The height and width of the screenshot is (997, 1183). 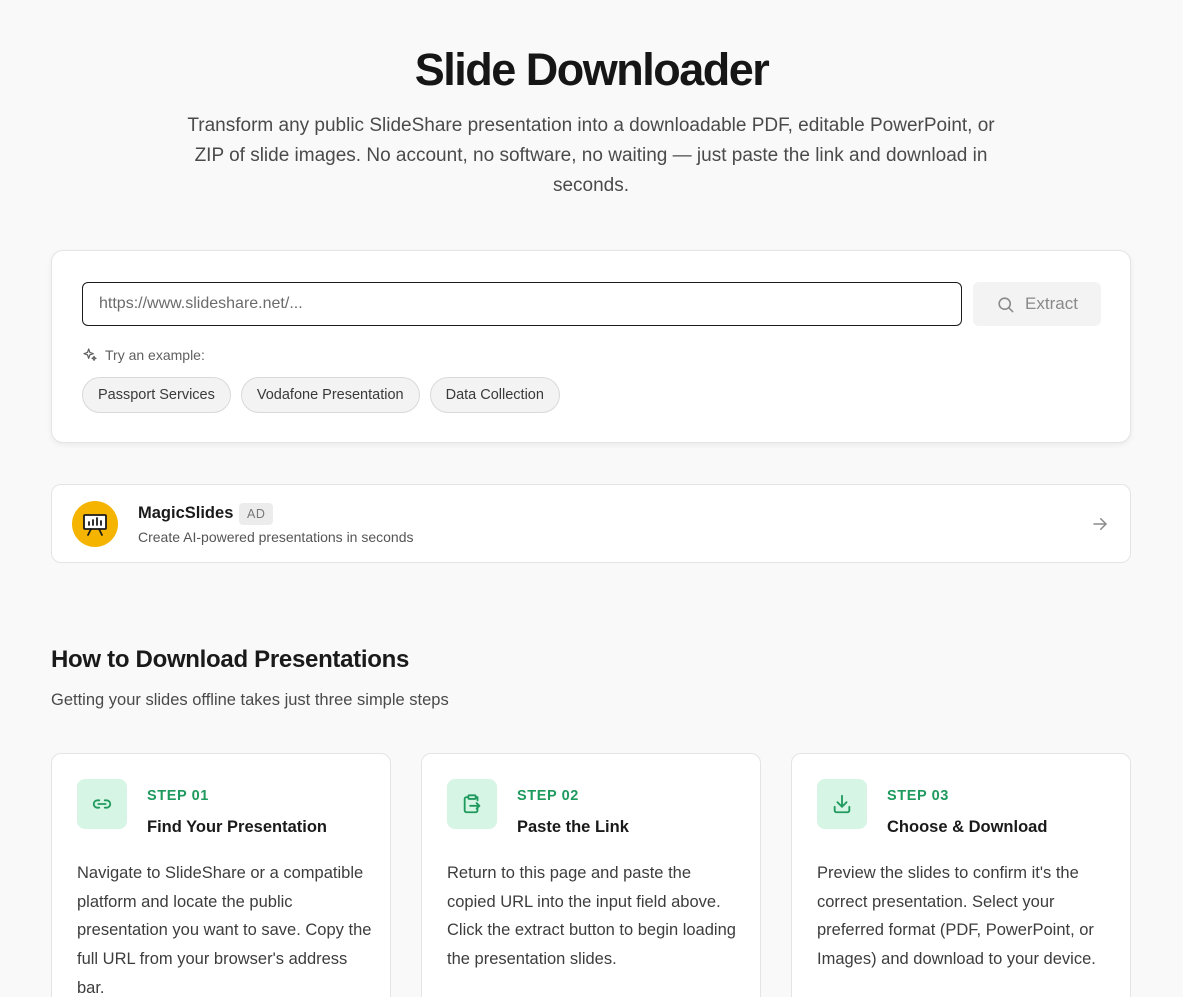 I want to click on step-title: Choose & Download, so click(x=967, y=827).